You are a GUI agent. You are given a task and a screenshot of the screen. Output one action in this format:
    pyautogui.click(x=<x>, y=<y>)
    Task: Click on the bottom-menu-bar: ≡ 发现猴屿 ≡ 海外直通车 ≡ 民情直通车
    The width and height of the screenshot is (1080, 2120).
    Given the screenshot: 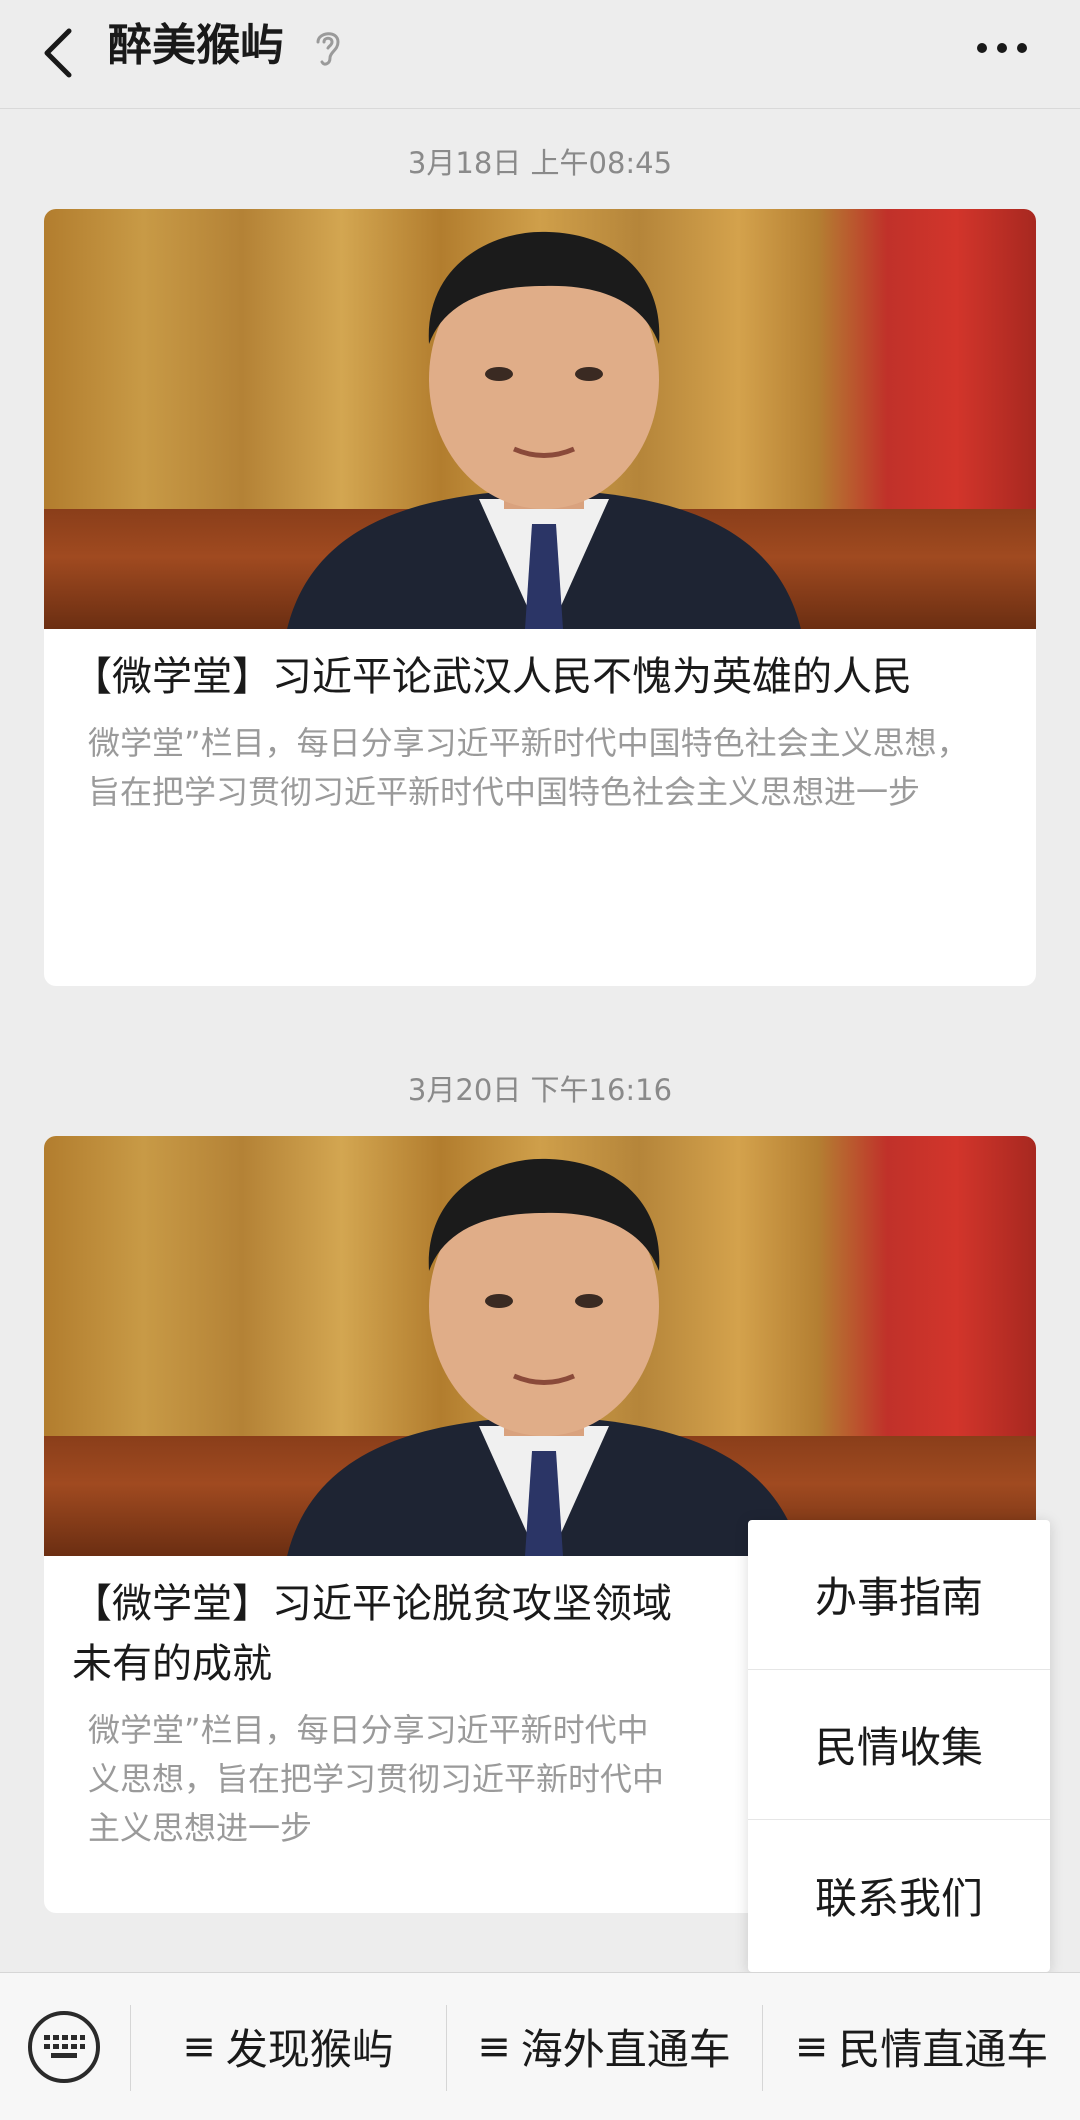 What is the action you would take?
    pyautogui.click(x=540, y=2046)
    